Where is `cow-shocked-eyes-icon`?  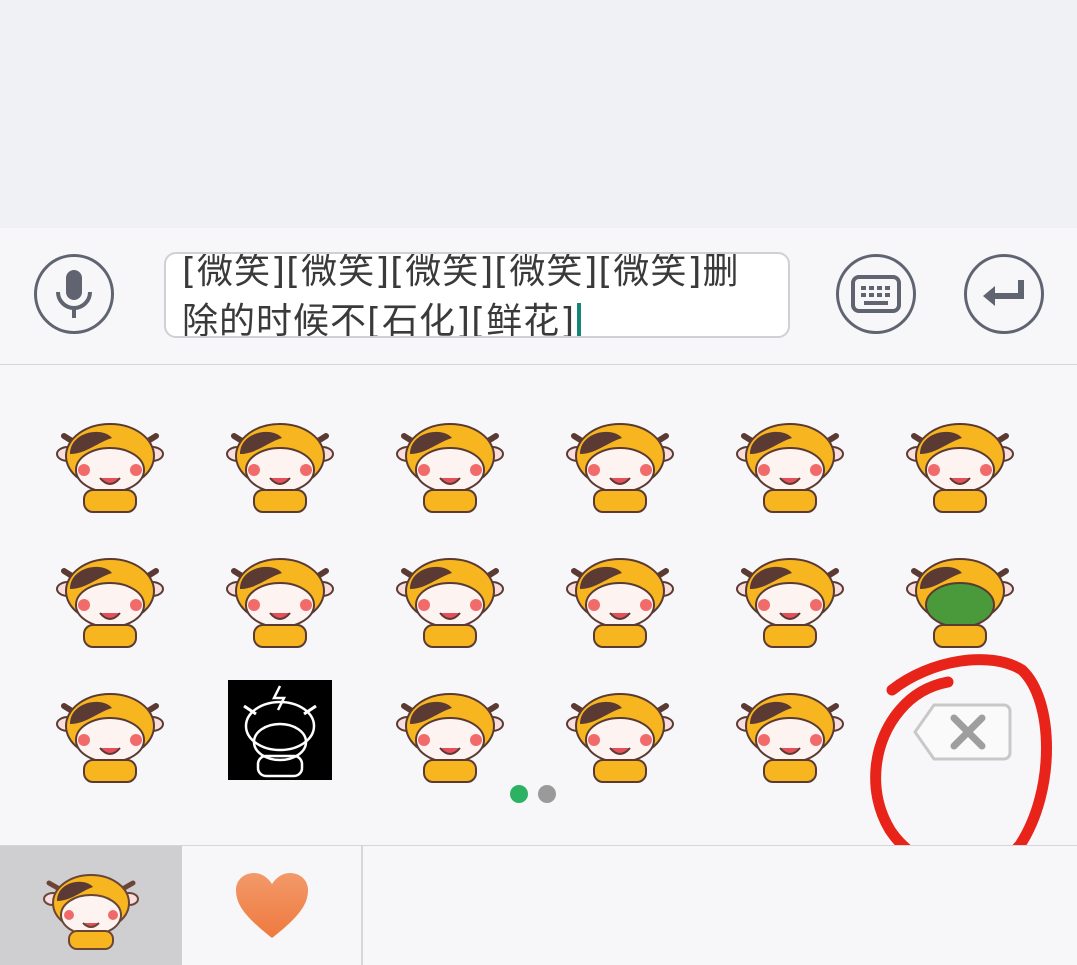 cow-shocked-eyes-icon is located at coordinates (790, 468).